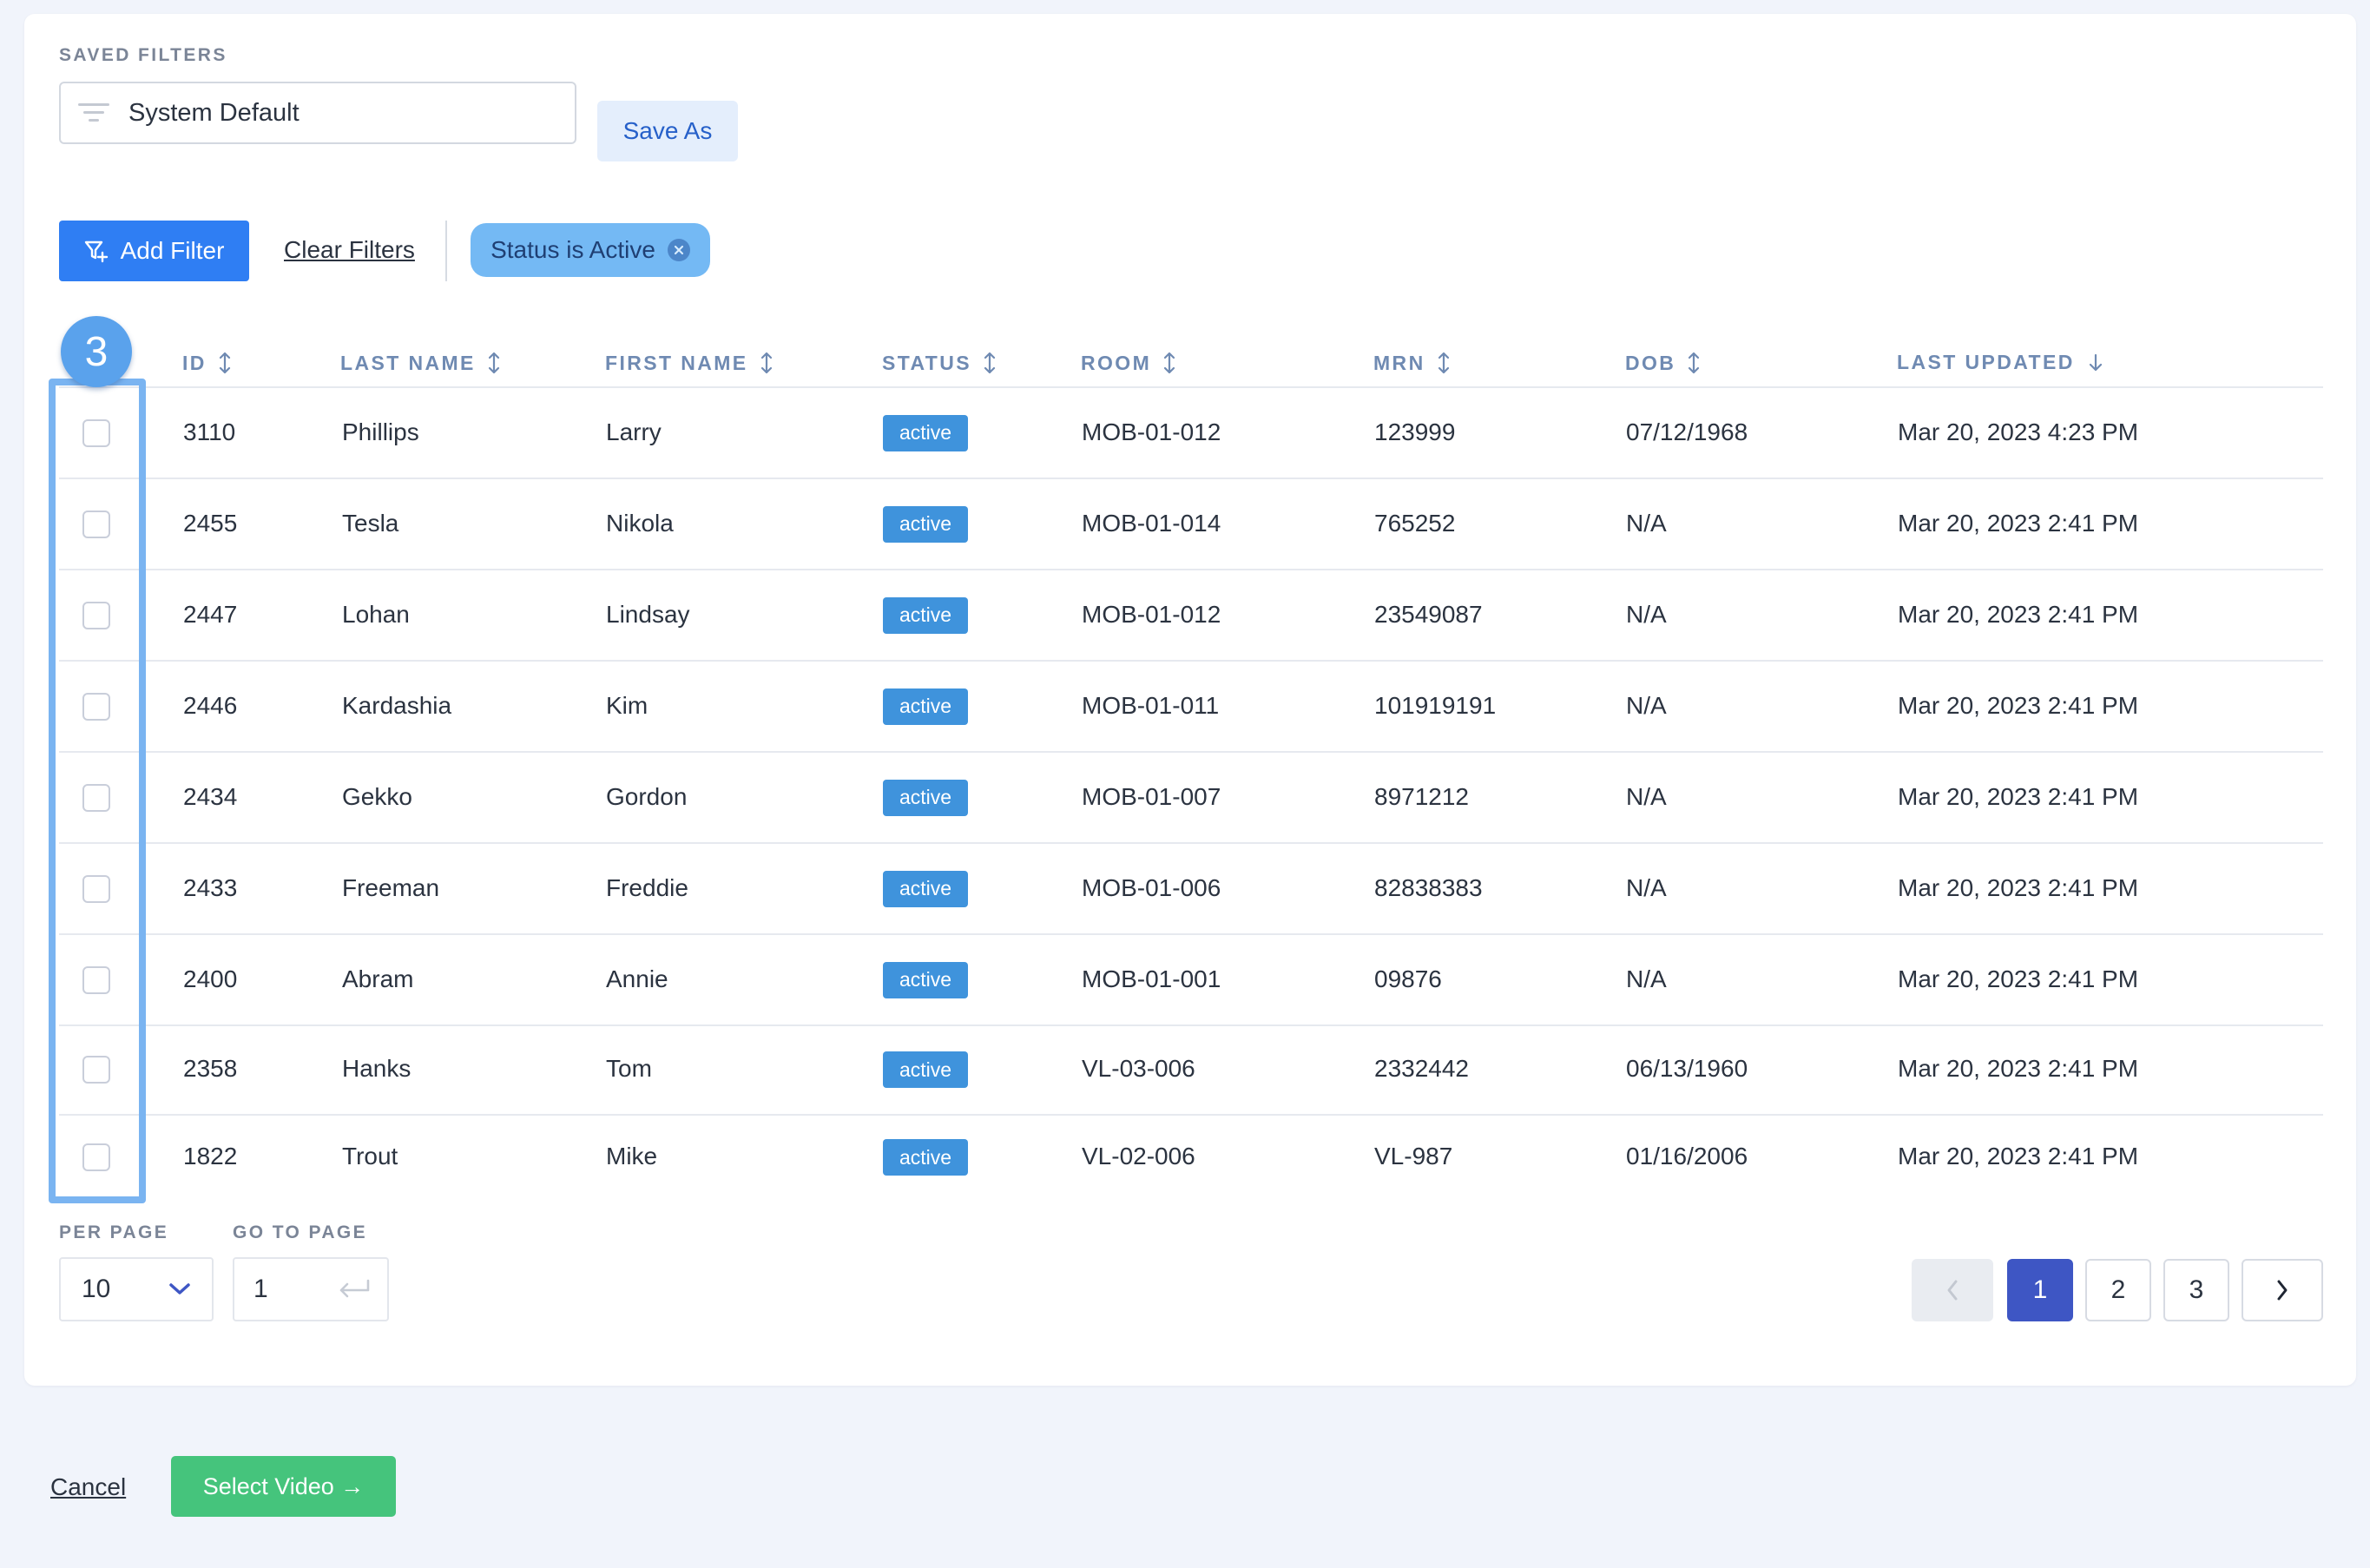 The height and width of the screenshot is (1568, 2370). What do you see at coordinates (1128, 363) in the screenshot?
I see `column-header-room: ROOM` at bounding box center [1128, 363].